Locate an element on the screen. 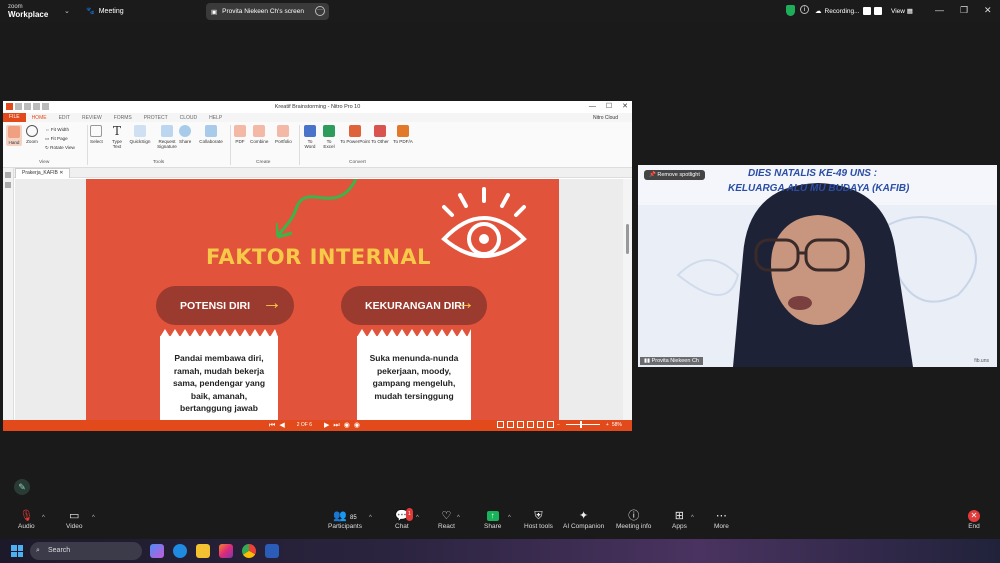 The height and width of the screenshot is (563, 1000). pause-recording-icon is located at coordinates (866, 11).